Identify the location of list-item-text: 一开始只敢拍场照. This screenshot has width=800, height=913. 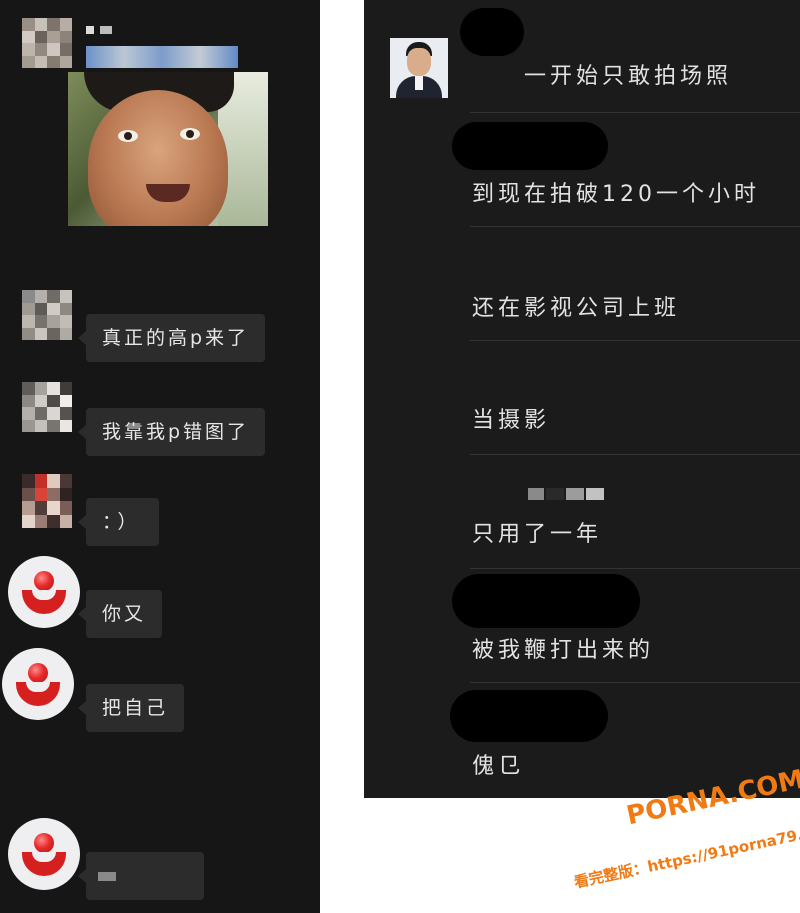
(628, 76).